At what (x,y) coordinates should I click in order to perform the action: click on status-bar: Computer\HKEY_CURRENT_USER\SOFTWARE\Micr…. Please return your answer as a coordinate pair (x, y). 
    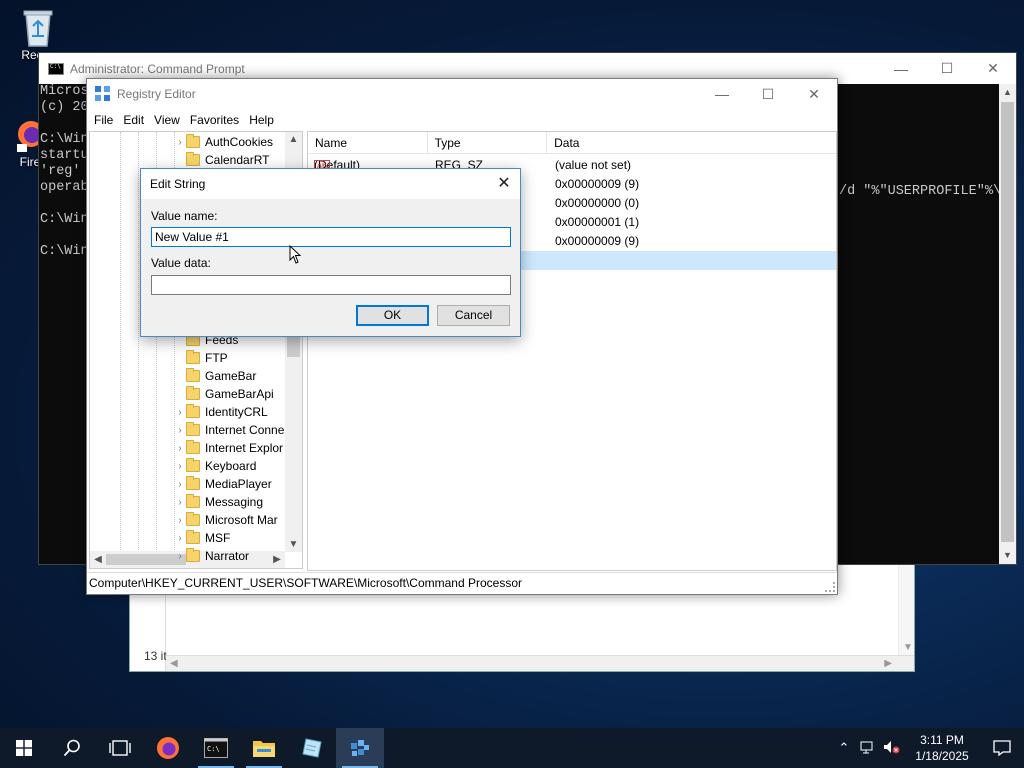
    Looking at the image, I should click on (462, 583).